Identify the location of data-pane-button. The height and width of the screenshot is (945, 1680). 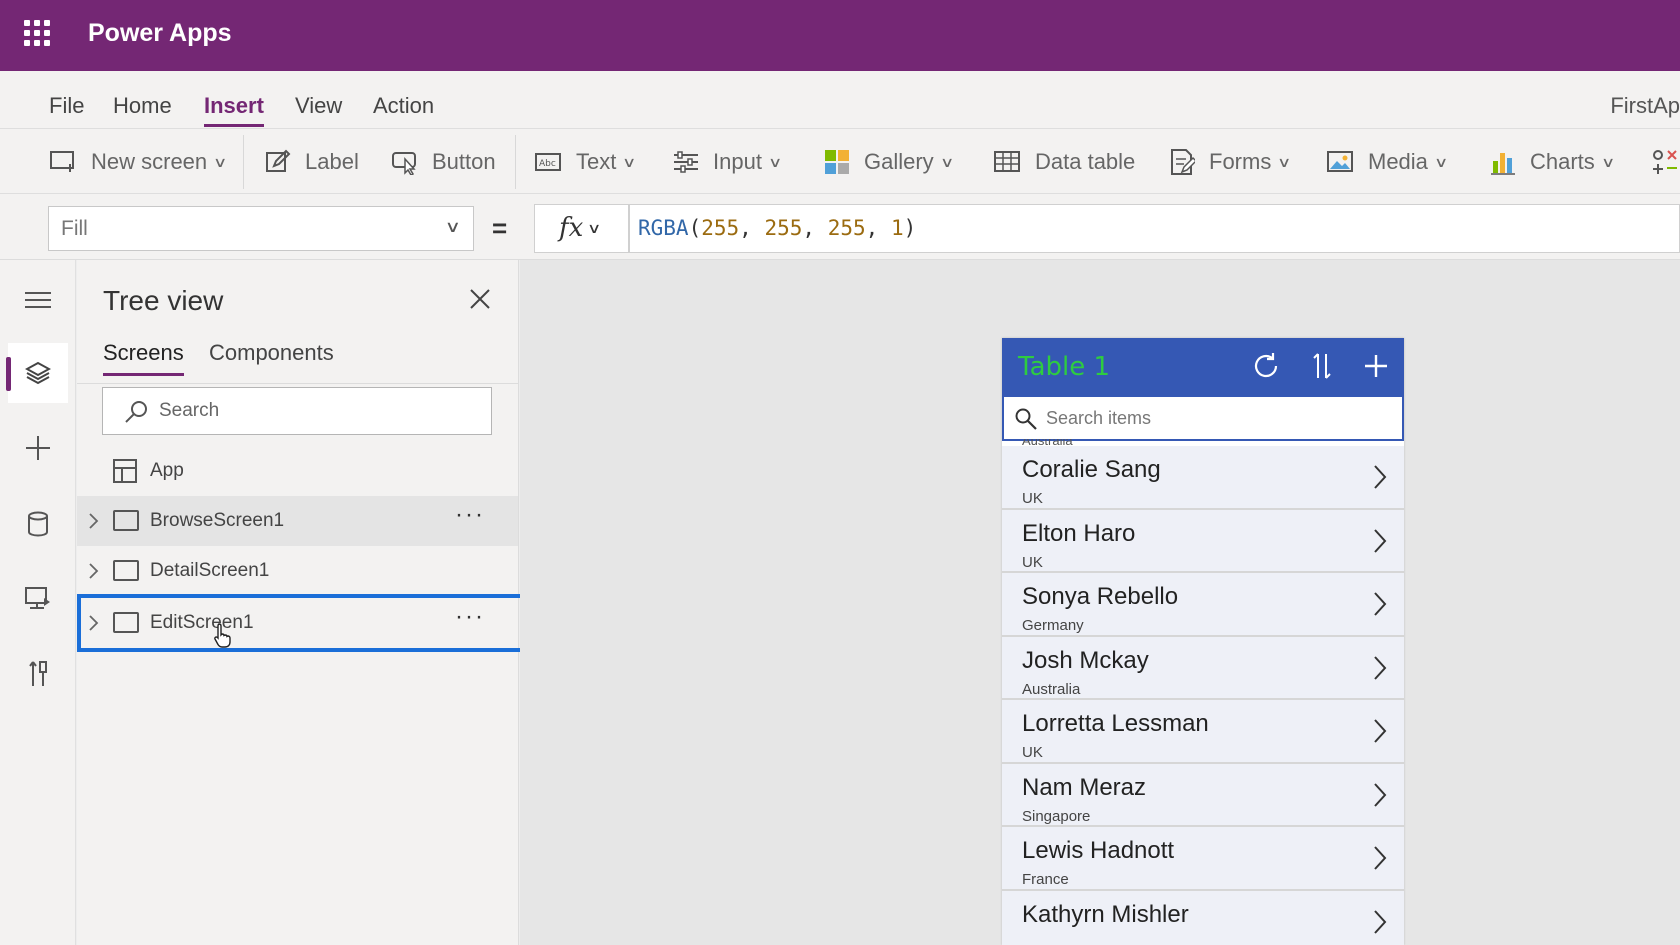
(38, 524).